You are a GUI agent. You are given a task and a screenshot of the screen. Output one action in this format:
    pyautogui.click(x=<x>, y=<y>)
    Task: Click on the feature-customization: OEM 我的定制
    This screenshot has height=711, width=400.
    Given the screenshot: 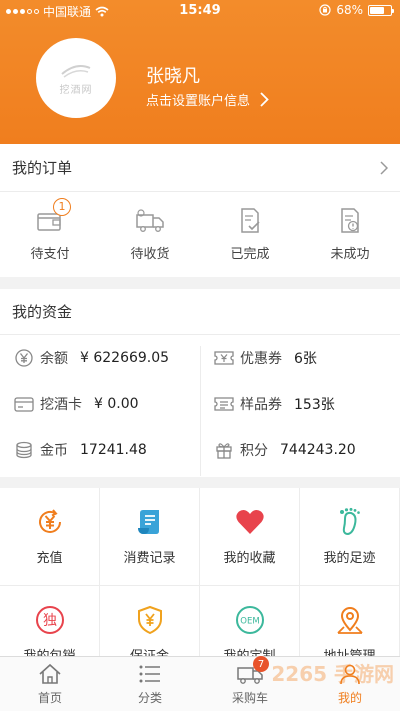 What is the action you would take?
    pyautogui.click(x=250, y=621)
    